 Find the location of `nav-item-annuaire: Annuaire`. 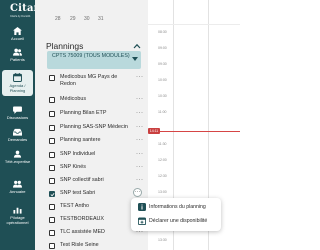

nav-item-annuaire: Annuaire is located at coordinates (17, 187).